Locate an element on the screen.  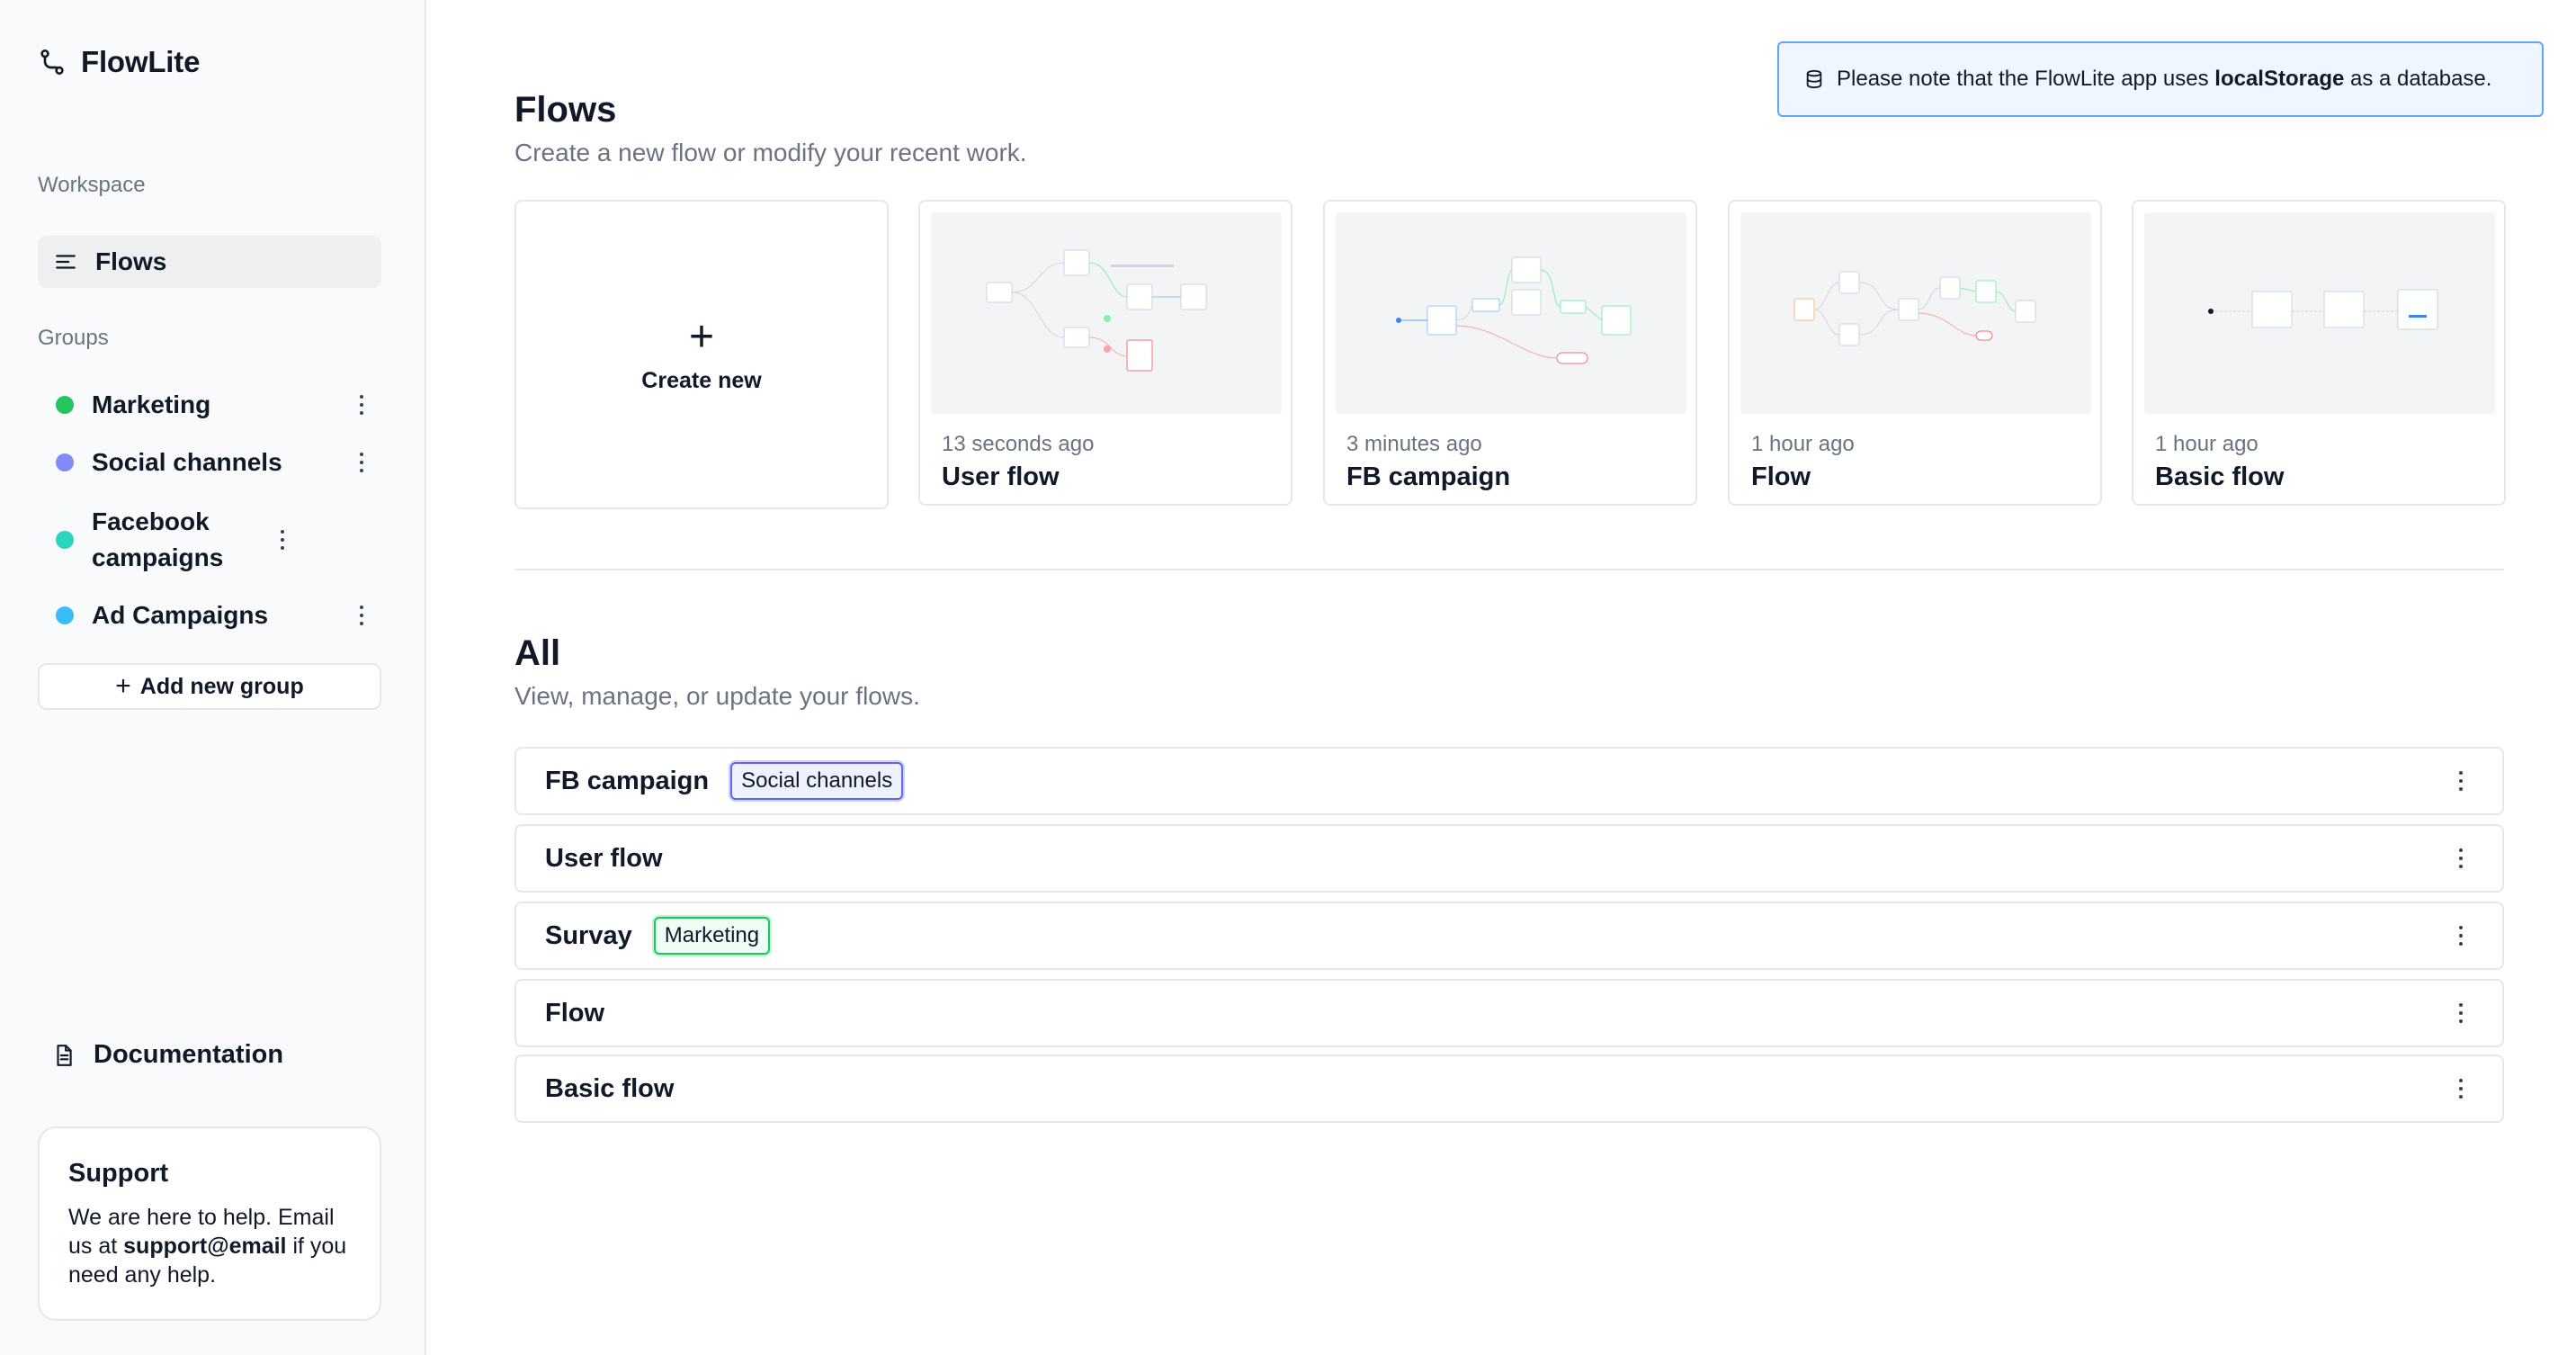
add-group-label: Add new group is located at coordinates (221, 686).